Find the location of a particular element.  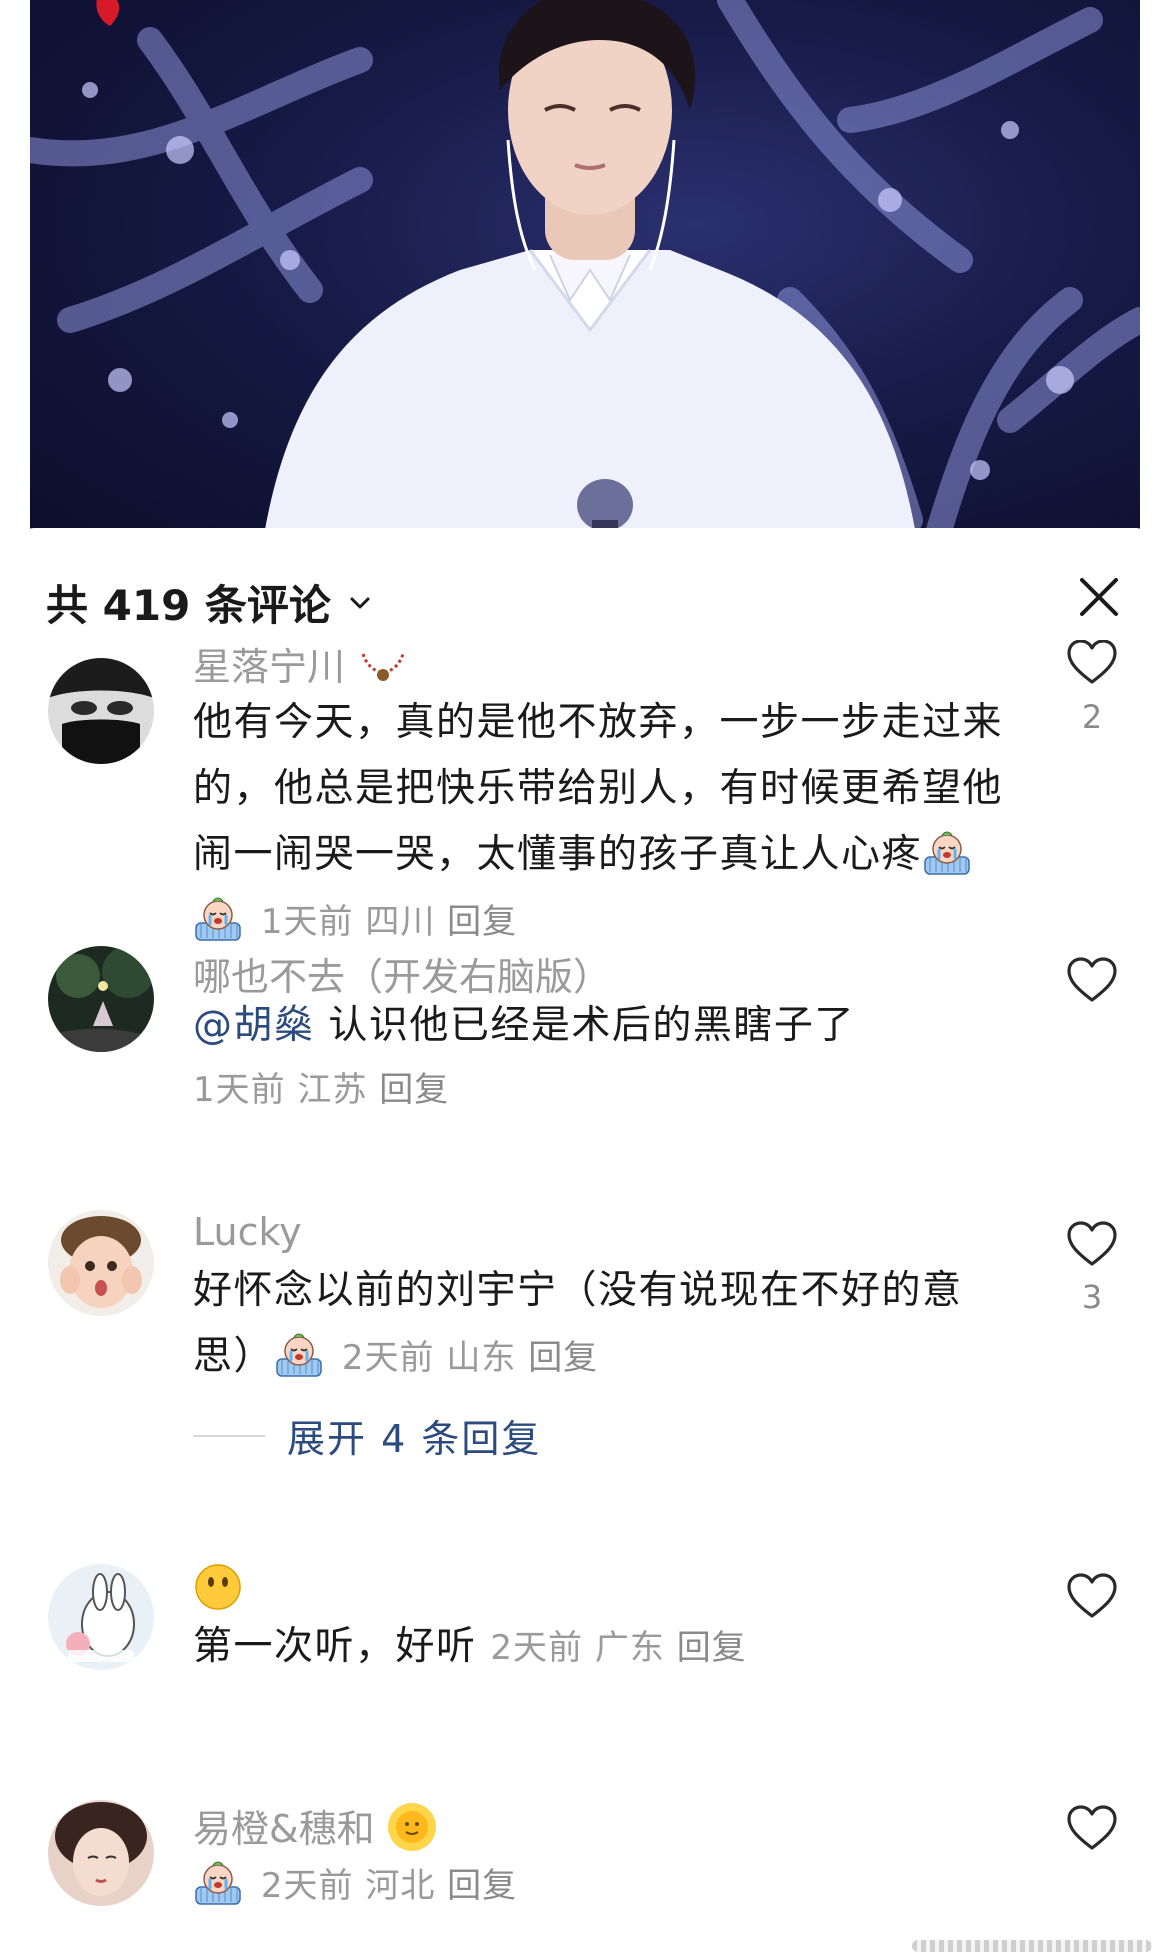

sun-face-emoji-icon is located at coordinates (411, 1827).